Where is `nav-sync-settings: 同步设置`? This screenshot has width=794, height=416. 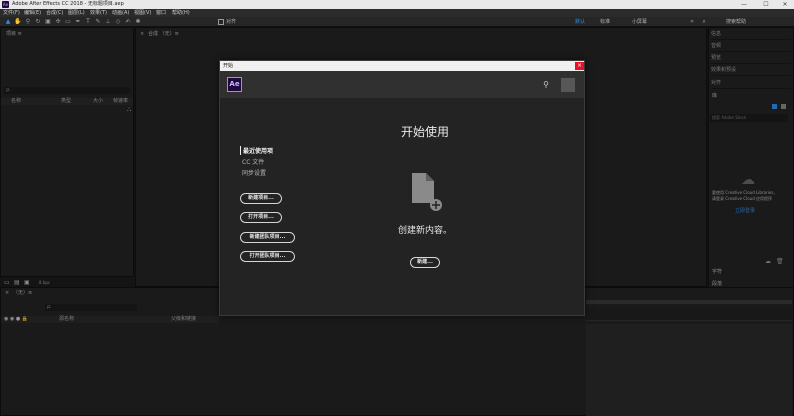
nav-sync-settings: 同步设置 is located at coordinates (254, 172).